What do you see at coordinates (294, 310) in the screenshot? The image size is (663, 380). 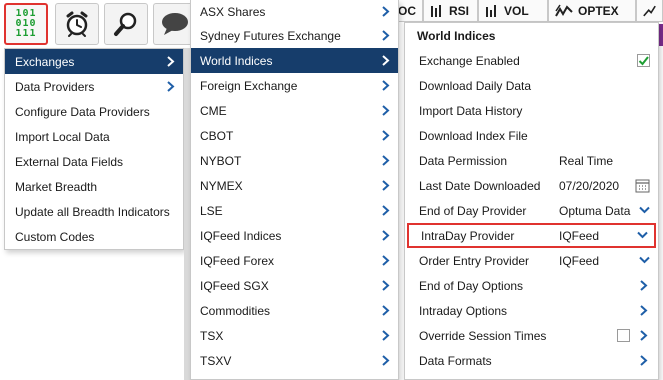 I see `menu-item-commodities: Commodities` at bounding box center [294, 310].